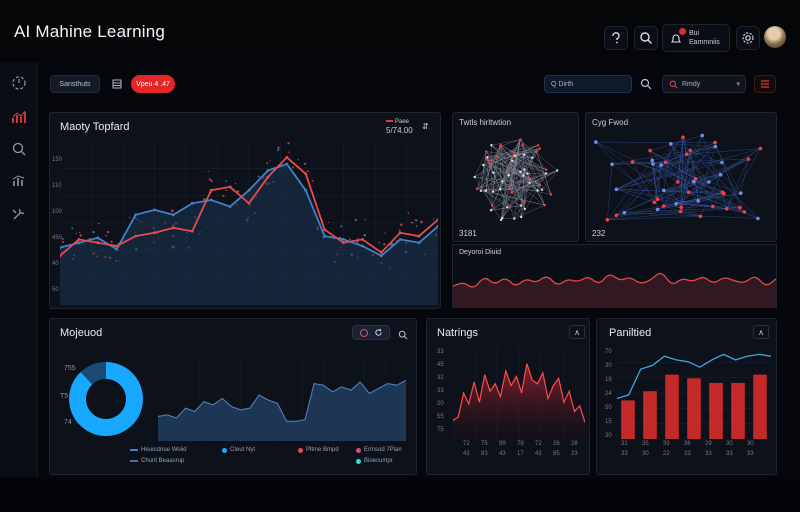 The width and height of the screenshot is (800, 512). Describe the element at coordinates (371, 332) in the screenshot. I see `refresh-toggle` at that location.